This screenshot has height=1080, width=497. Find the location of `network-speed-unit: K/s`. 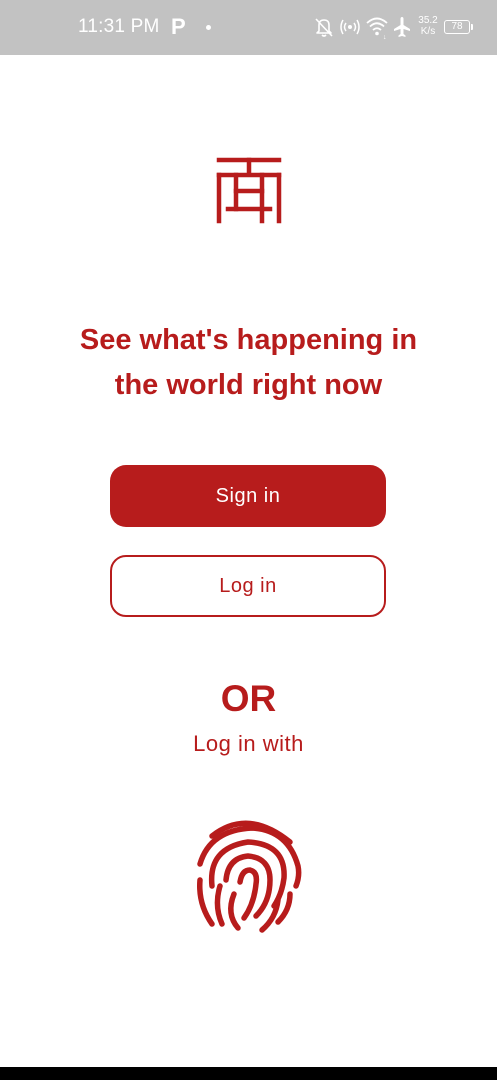

network-speed-unit: K/s is located at coordinates (428, 31).